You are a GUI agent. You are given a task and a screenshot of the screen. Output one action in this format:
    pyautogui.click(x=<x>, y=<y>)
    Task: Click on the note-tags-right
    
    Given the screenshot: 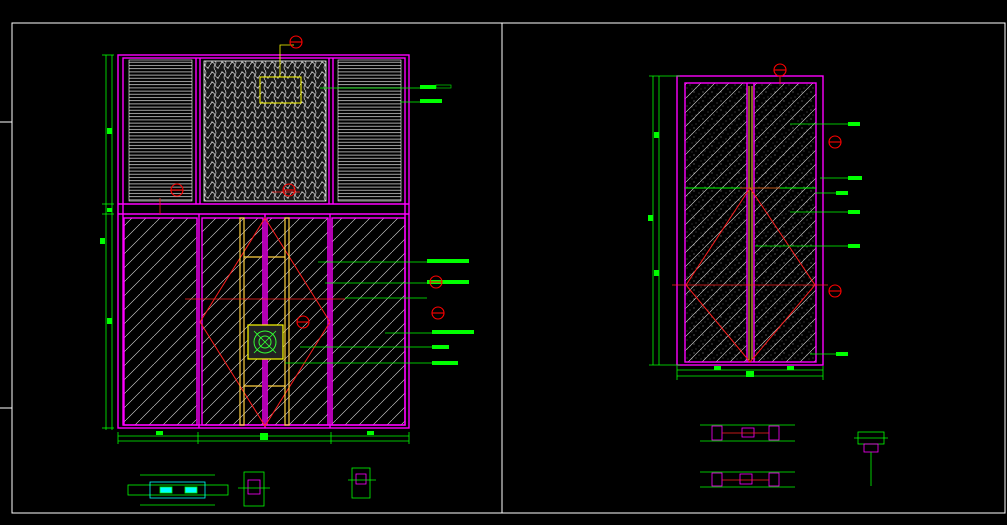 What is the action you would take?
    pyautogui.click(x=849, y=239)
    